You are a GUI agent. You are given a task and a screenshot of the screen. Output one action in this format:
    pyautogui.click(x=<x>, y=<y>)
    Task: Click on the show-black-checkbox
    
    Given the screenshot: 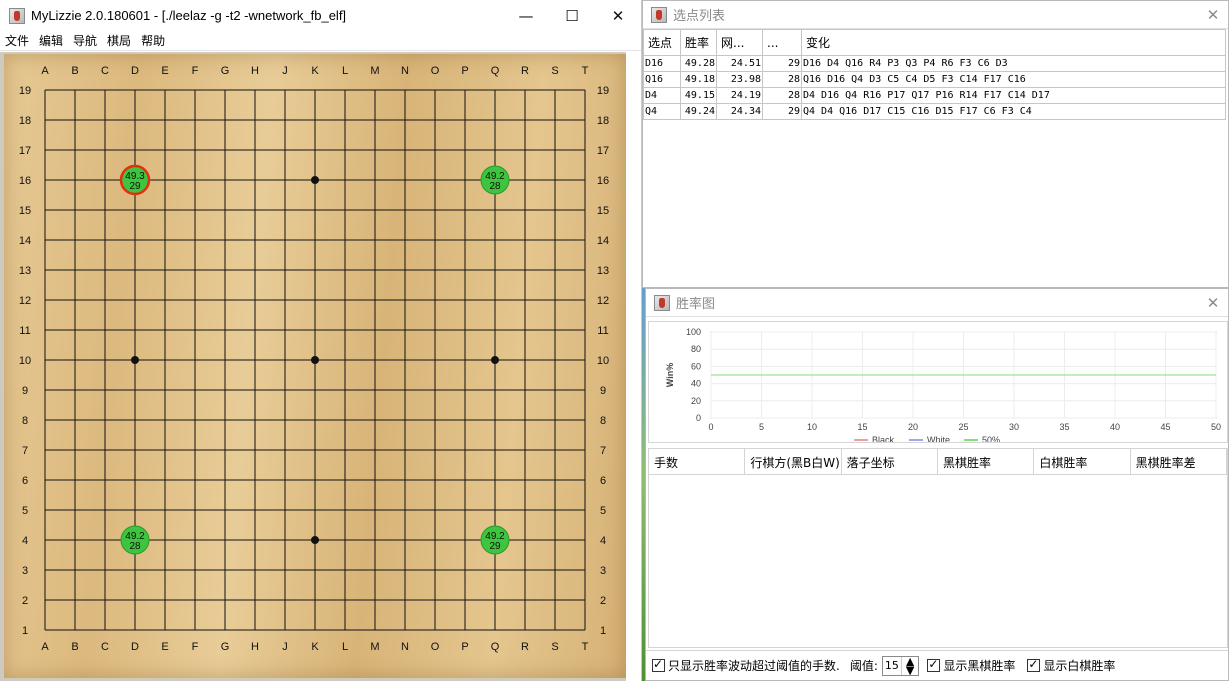 What is the action you would take?
    pyautogui.click(x=934, y=664)
    